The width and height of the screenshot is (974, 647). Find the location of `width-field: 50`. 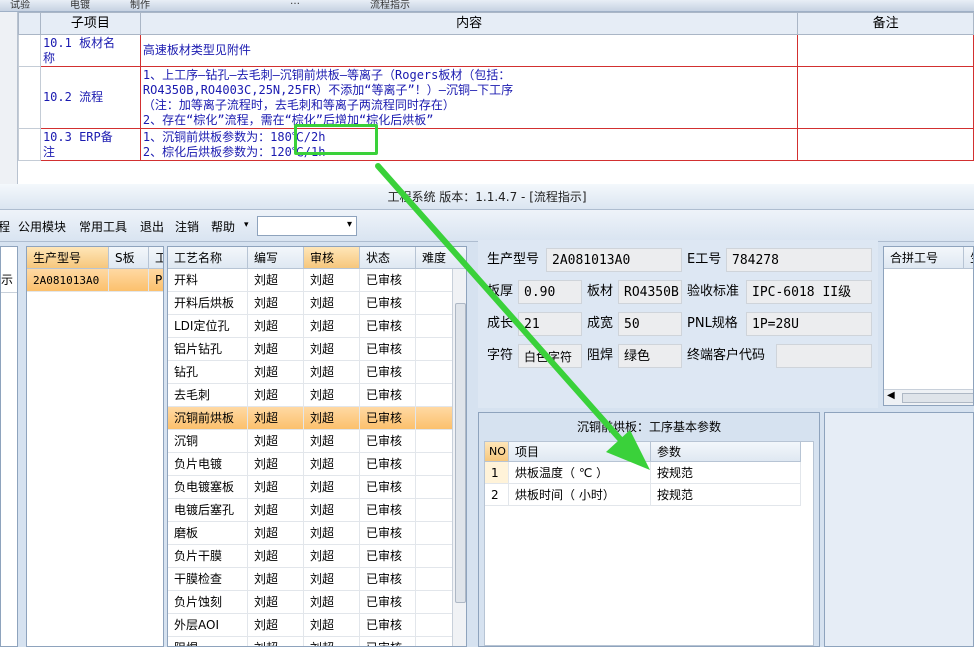

width-field: 50 is located at coordinates (650, 324).